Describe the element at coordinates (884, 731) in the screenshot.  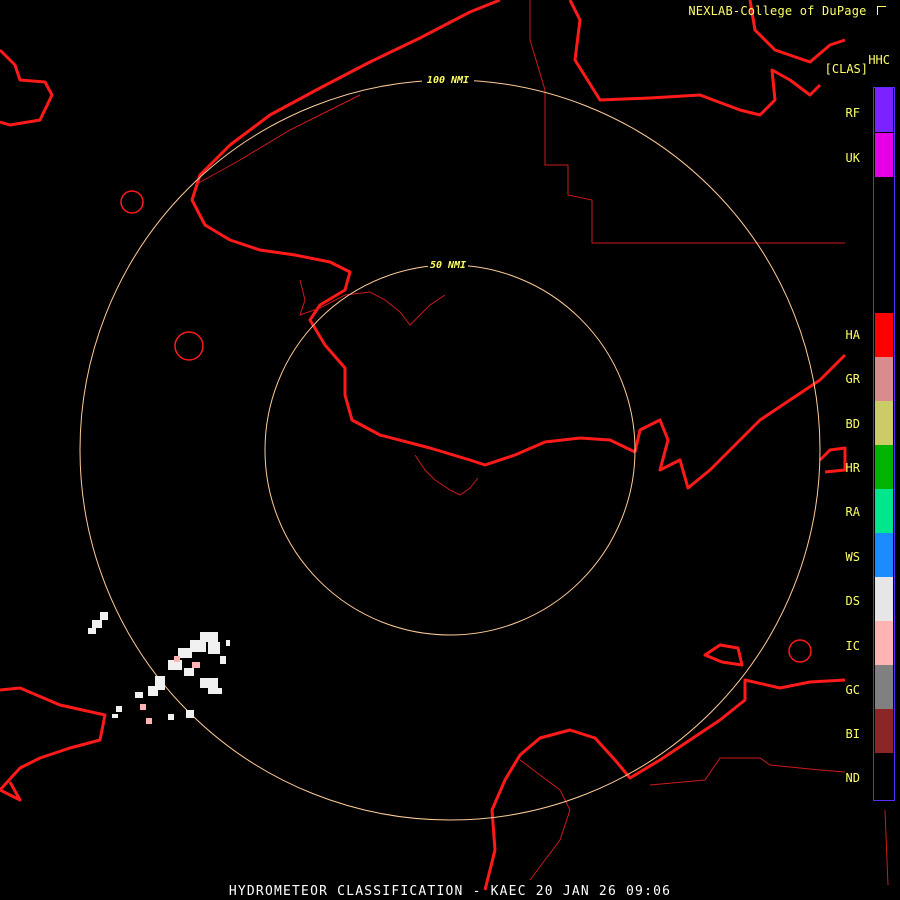
I see `legend-swatch-bi` at that location.